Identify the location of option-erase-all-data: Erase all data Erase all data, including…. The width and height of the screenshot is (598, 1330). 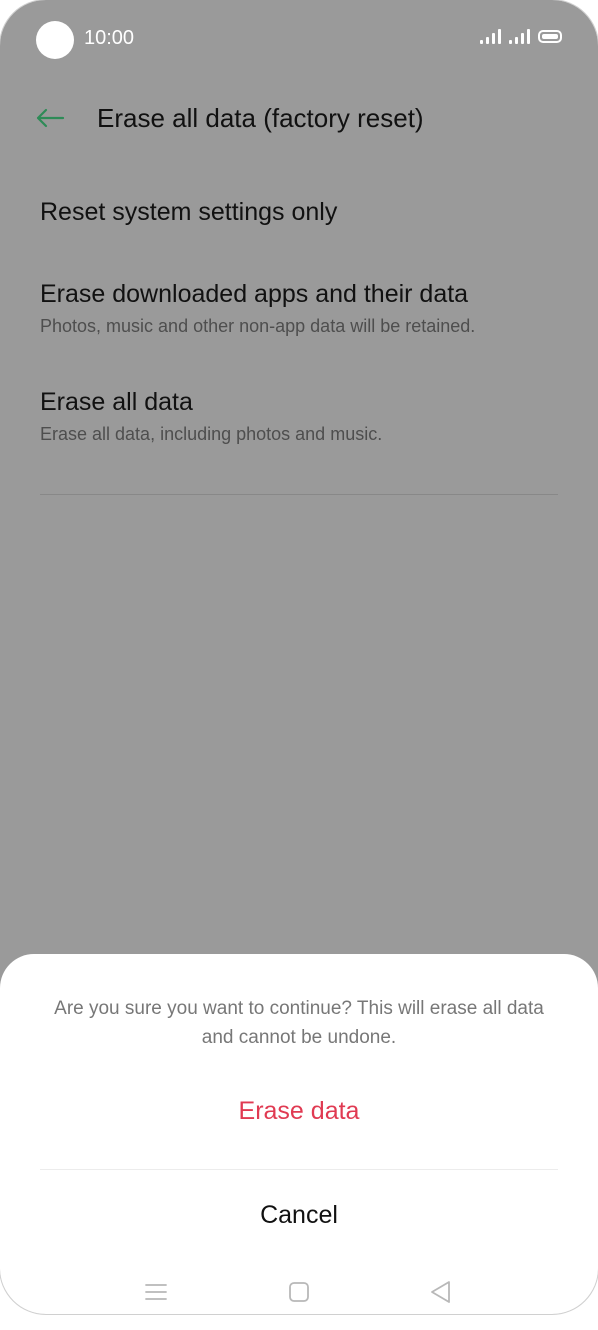
(299, 416).